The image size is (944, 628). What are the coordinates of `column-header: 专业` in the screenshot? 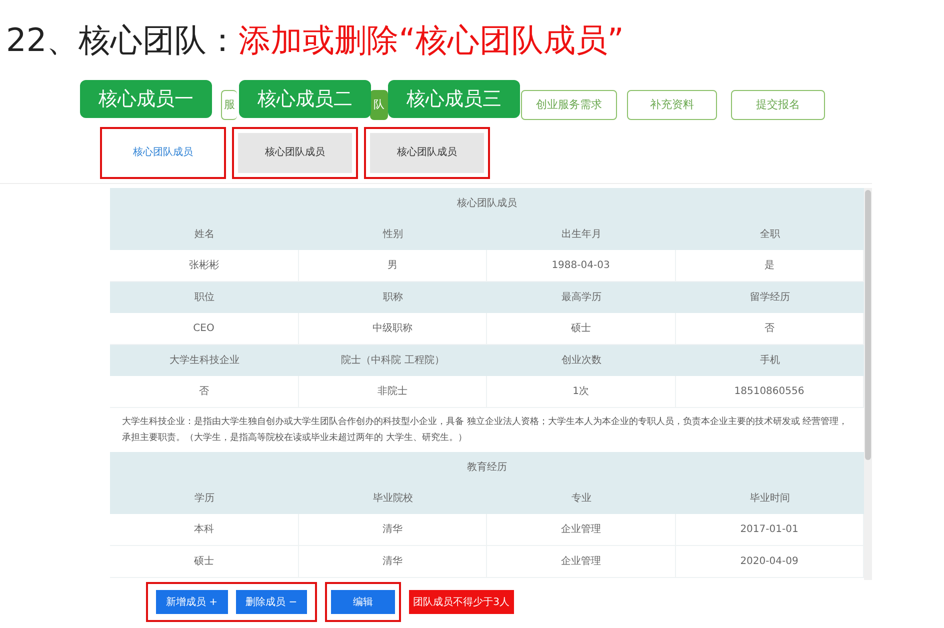 It's located at (581, 499).